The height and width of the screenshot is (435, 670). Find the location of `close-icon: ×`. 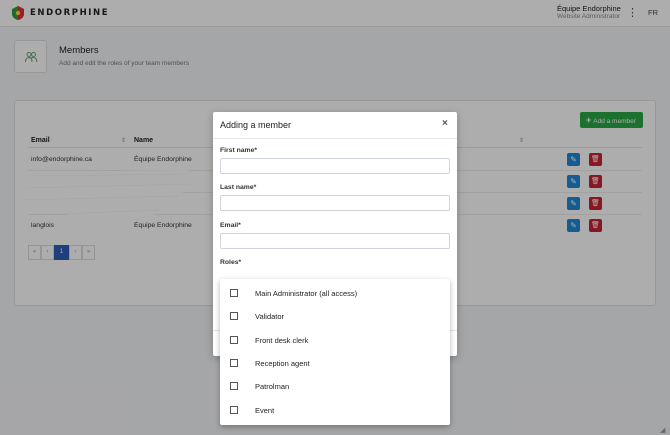

close-icon: × is located at coordinates (445, 123).